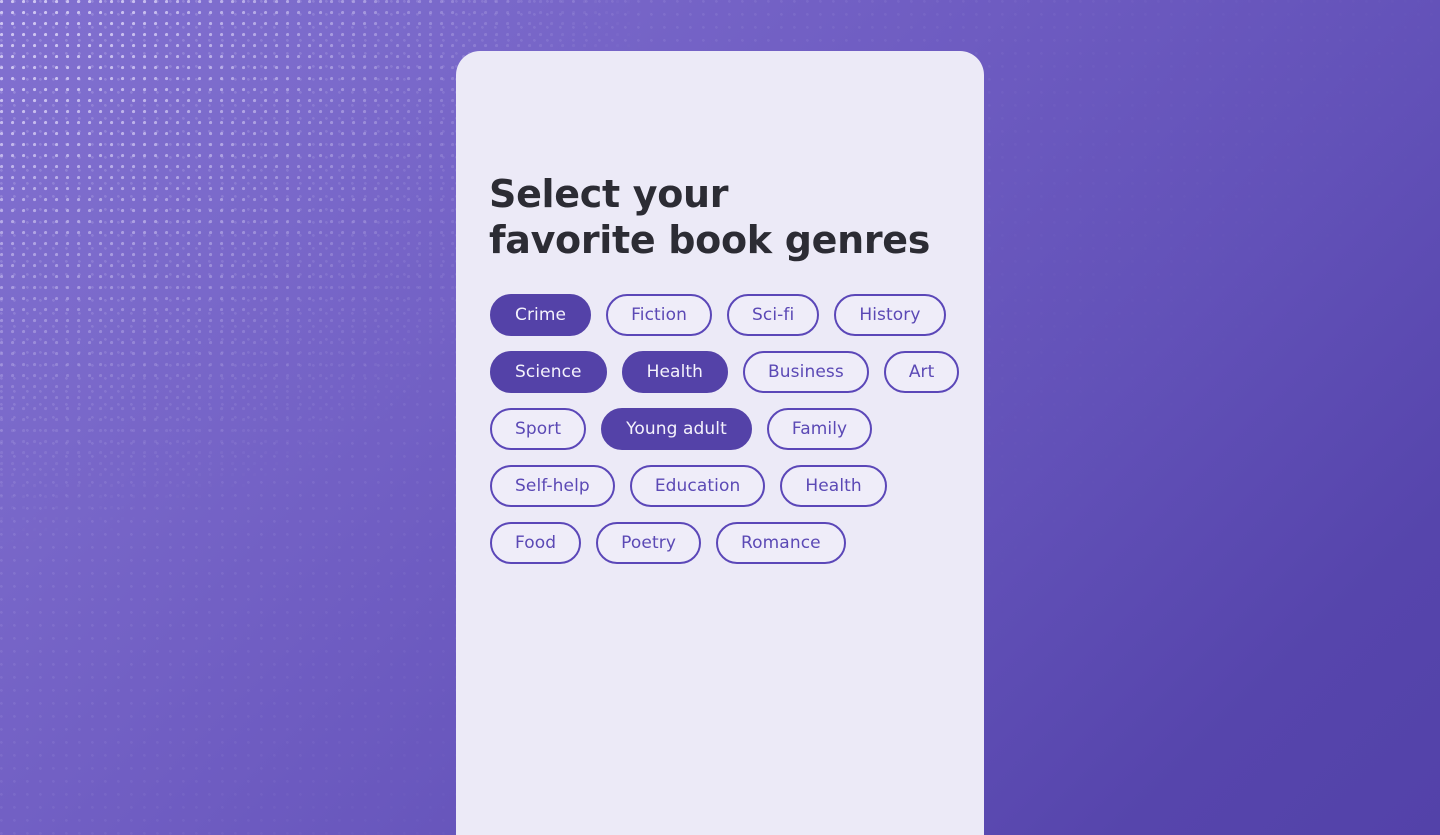 The width and height of the screenshot is (1440, 835). Describe the element at coordinates (819, 429) in the screenshot. I see `genre-chip-family: Family` at that location.